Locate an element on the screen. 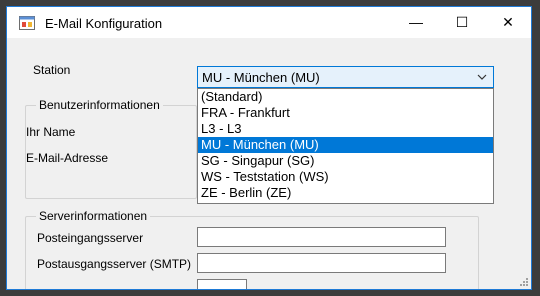 Image resolution: width=540 pixels, height=296 pixels. station-option: SG - Singapur (SG) is located at coordinates (345, 161).